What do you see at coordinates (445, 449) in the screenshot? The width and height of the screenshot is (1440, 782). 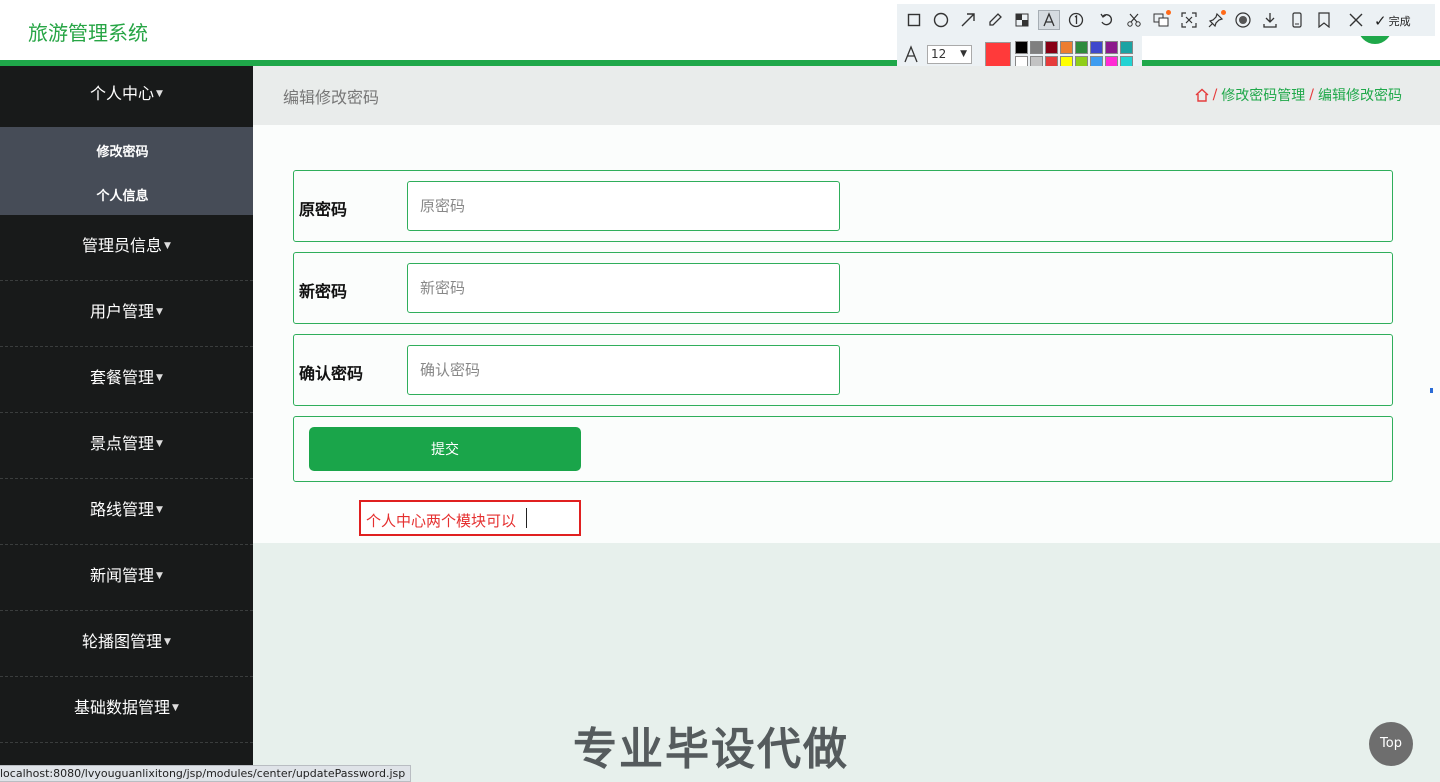 I see `submit-button: 提交` at bounding box center [445, 449].